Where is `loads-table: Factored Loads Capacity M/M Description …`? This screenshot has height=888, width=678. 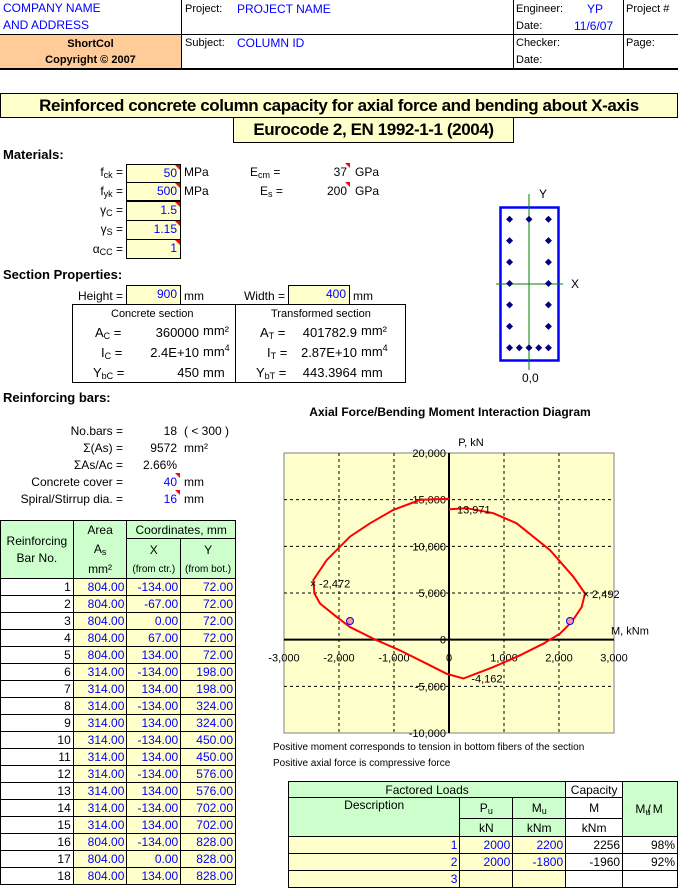
loads-table: Factored Loads Capacity M/M Description … is located at coordinates (482, 834).